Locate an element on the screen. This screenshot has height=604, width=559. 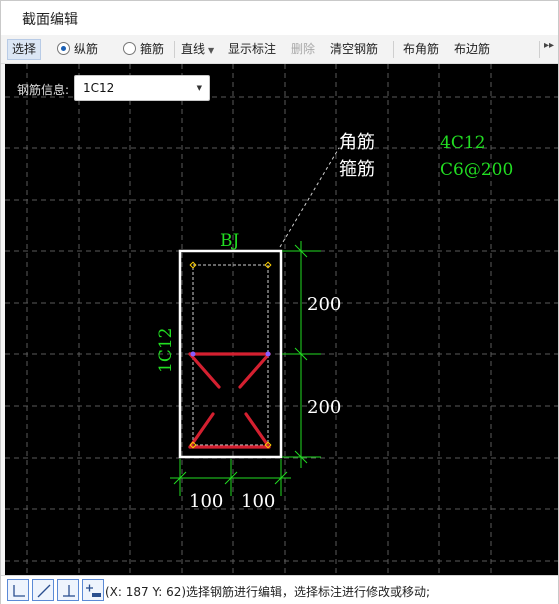
title-bar: 截面编辑 is located at coordinates (279, 18).